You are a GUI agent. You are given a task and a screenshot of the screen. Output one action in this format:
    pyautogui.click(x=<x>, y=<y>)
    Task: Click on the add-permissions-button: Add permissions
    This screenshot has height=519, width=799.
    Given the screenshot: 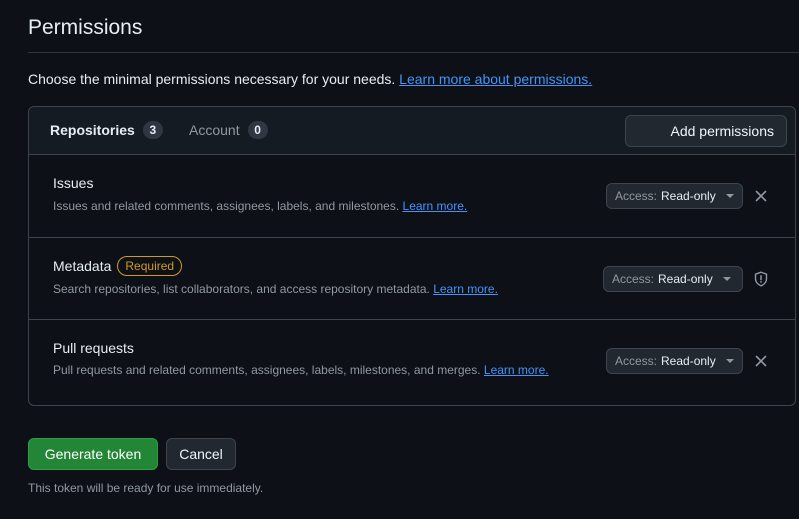 What is the action you would take?
    pyautogui.click(x=706, y=131)
    